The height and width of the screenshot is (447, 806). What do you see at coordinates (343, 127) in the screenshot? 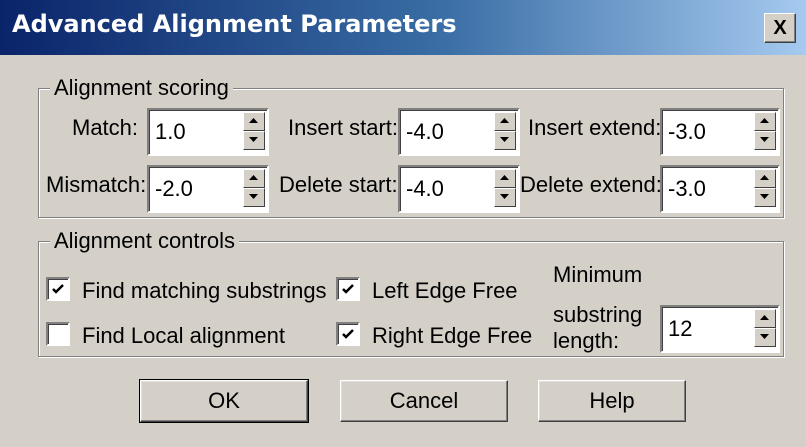
I see `insert-start-label: Insert start:` at bounding box center [343, 127].